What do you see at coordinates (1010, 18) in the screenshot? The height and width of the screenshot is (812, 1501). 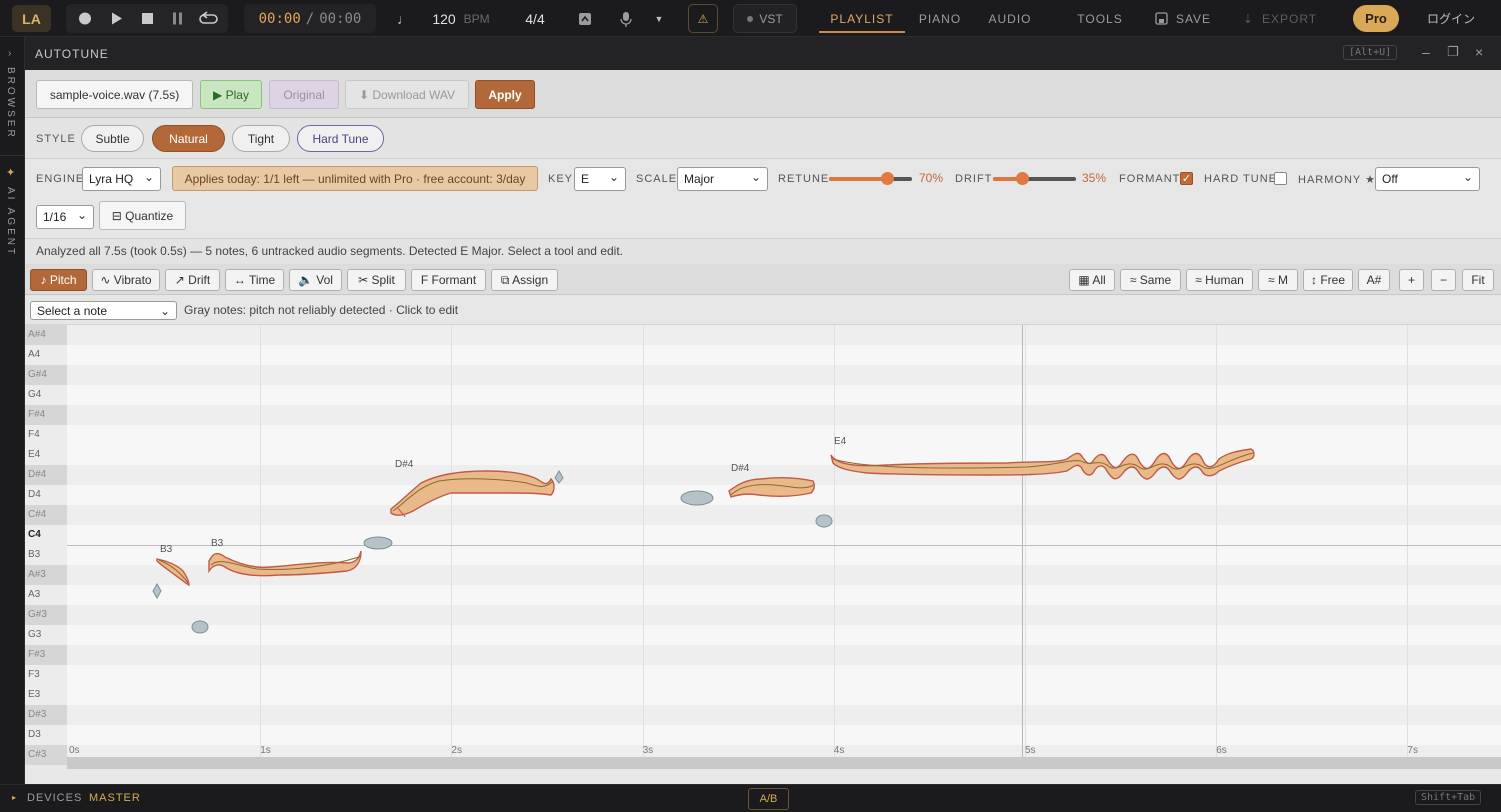 I see `tab-audio: AUDIO` at bounding box center [1010, 18].